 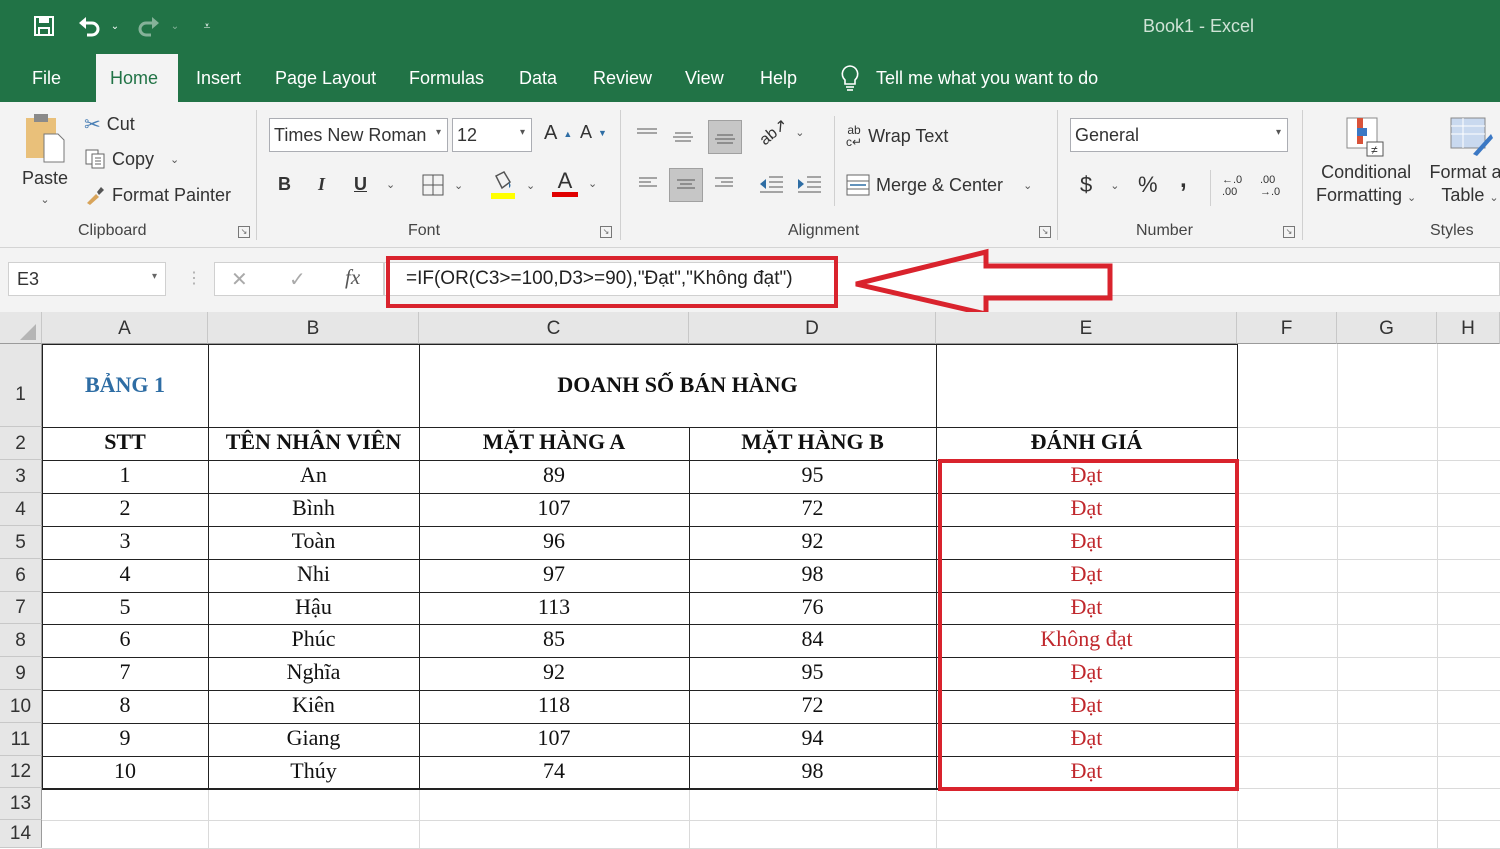 What do you see at coordinates (554, 475) in the screenshot?
I see `data-cell: 89` at bounding box center [554, 475].